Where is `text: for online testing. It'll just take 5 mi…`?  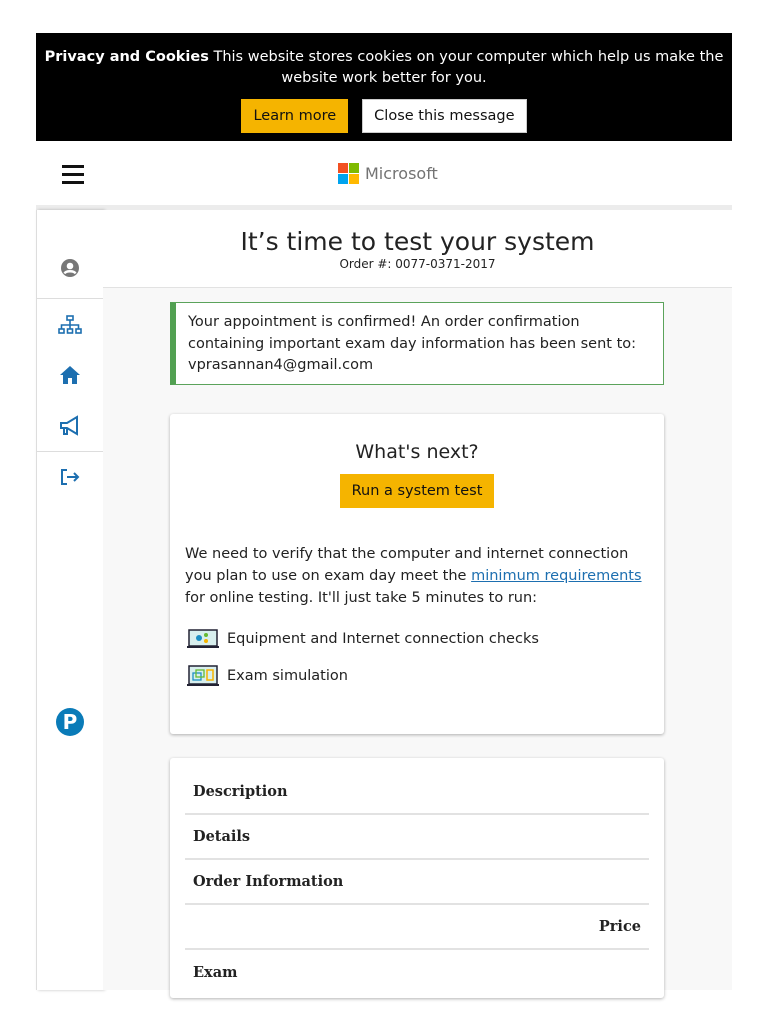
text: for online testing. It'll just take 5 mi… is located at coordinates (361, 598).